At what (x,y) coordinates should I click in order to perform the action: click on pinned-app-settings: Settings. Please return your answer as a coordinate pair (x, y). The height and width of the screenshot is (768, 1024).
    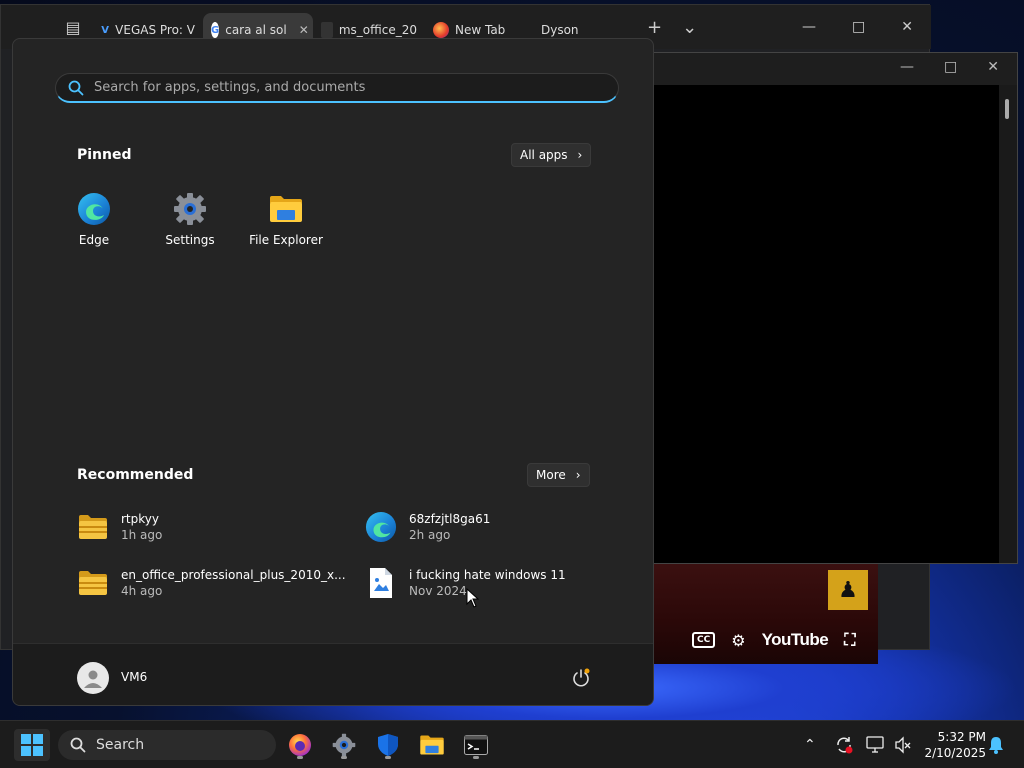
    Looking at the image, I should click on (190, 219).